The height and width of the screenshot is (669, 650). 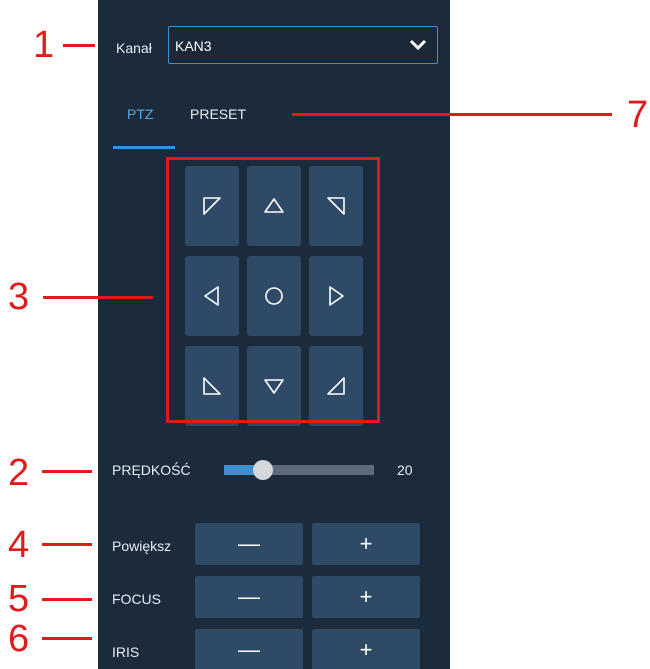 I want to click on annotation-number-5: 5, so click(x=19, y=599).